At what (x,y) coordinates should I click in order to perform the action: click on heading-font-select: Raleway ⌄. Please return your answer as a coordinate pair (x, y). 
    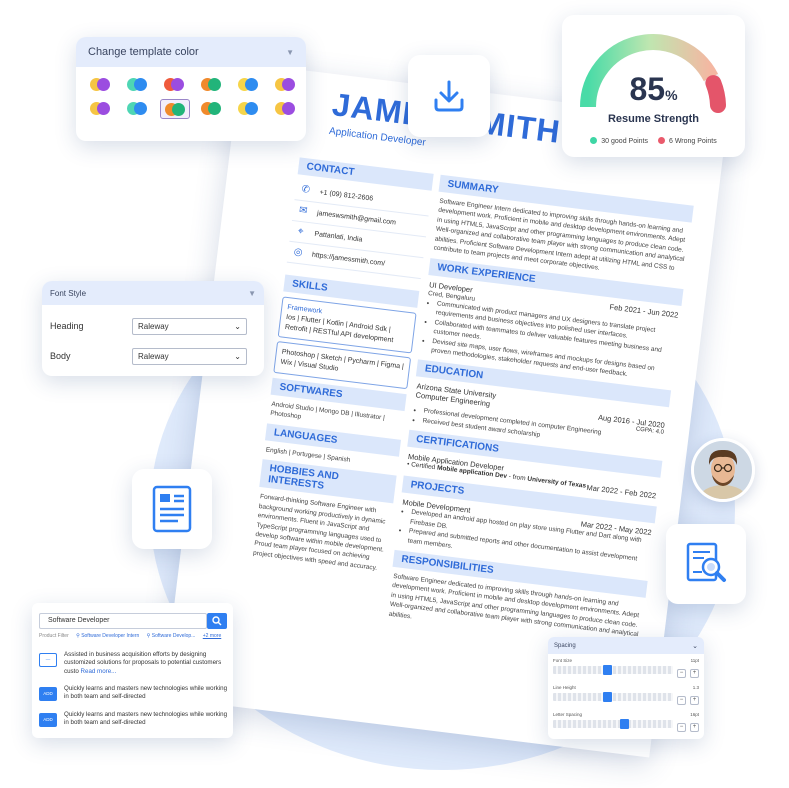
    Looking at the image, I should click on (189, 326).